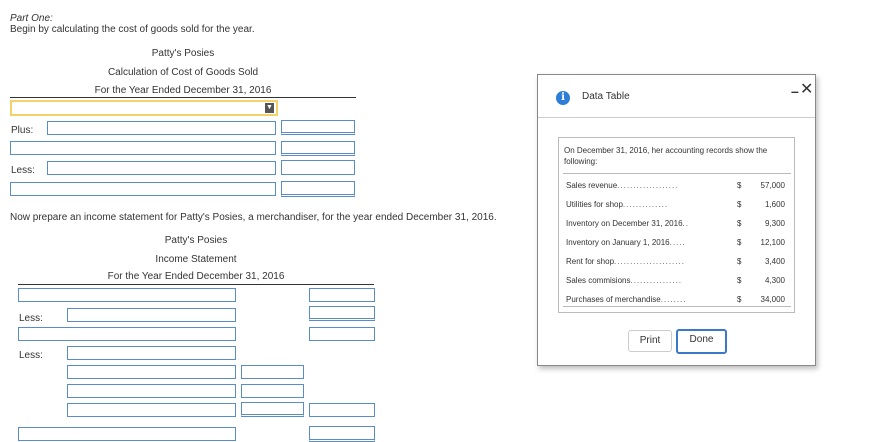  Describe the element at coordinates (161, 168) in the screenshot. I see `less-account-input` at that location.